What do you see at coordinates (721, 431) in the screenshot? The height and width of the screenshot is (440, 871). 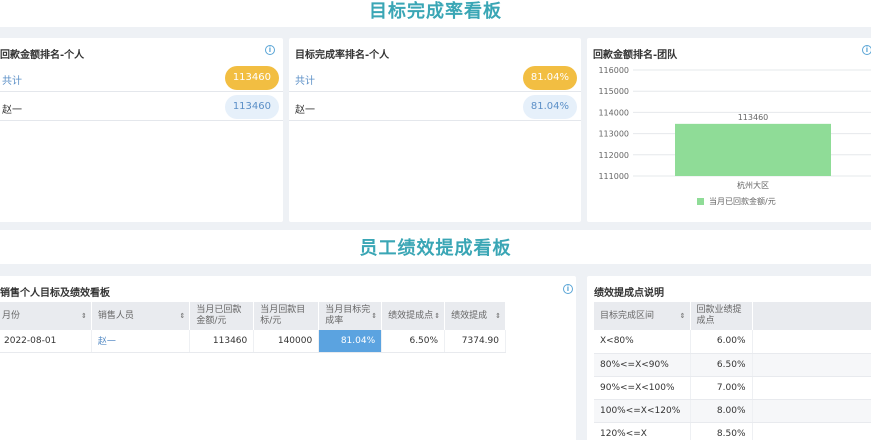 I see `table-cell: 8.50%` at bounding box center [721, 431].